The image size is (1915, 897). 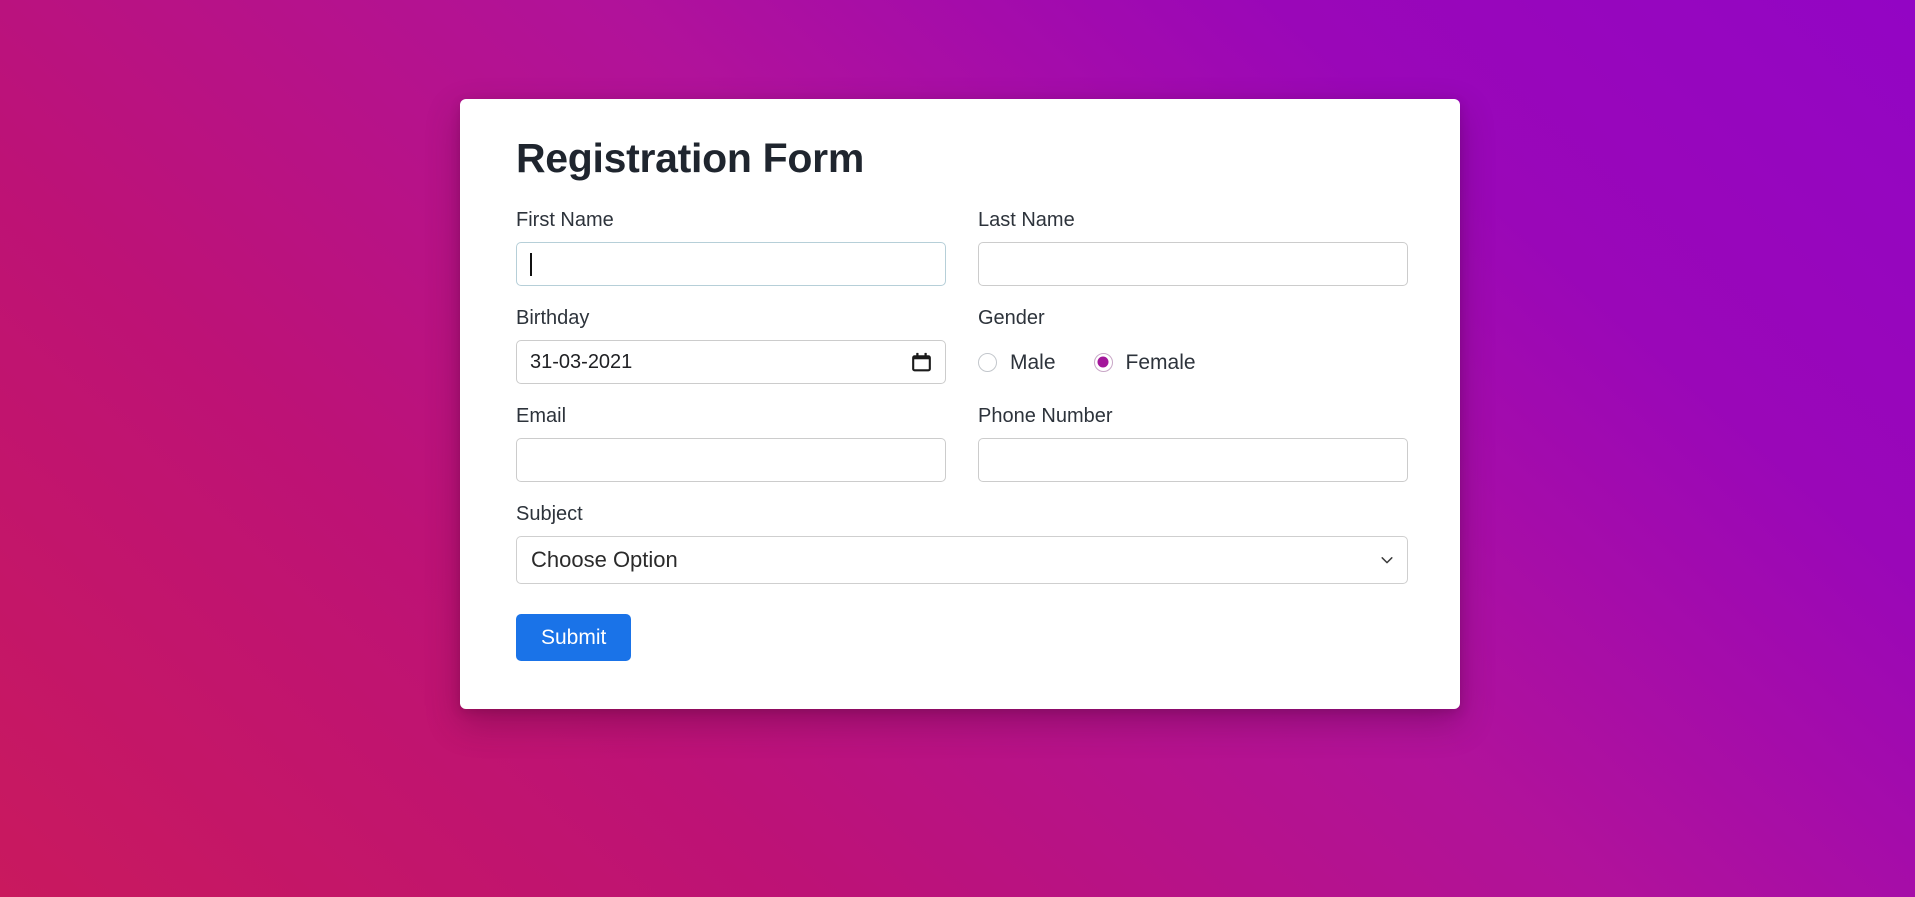 What do you see at coordinates (960, 345) in the screenshot?
I see `form-row-birthday-gender: Birthday Gender Male Fe` at bounding box center [960, 345].